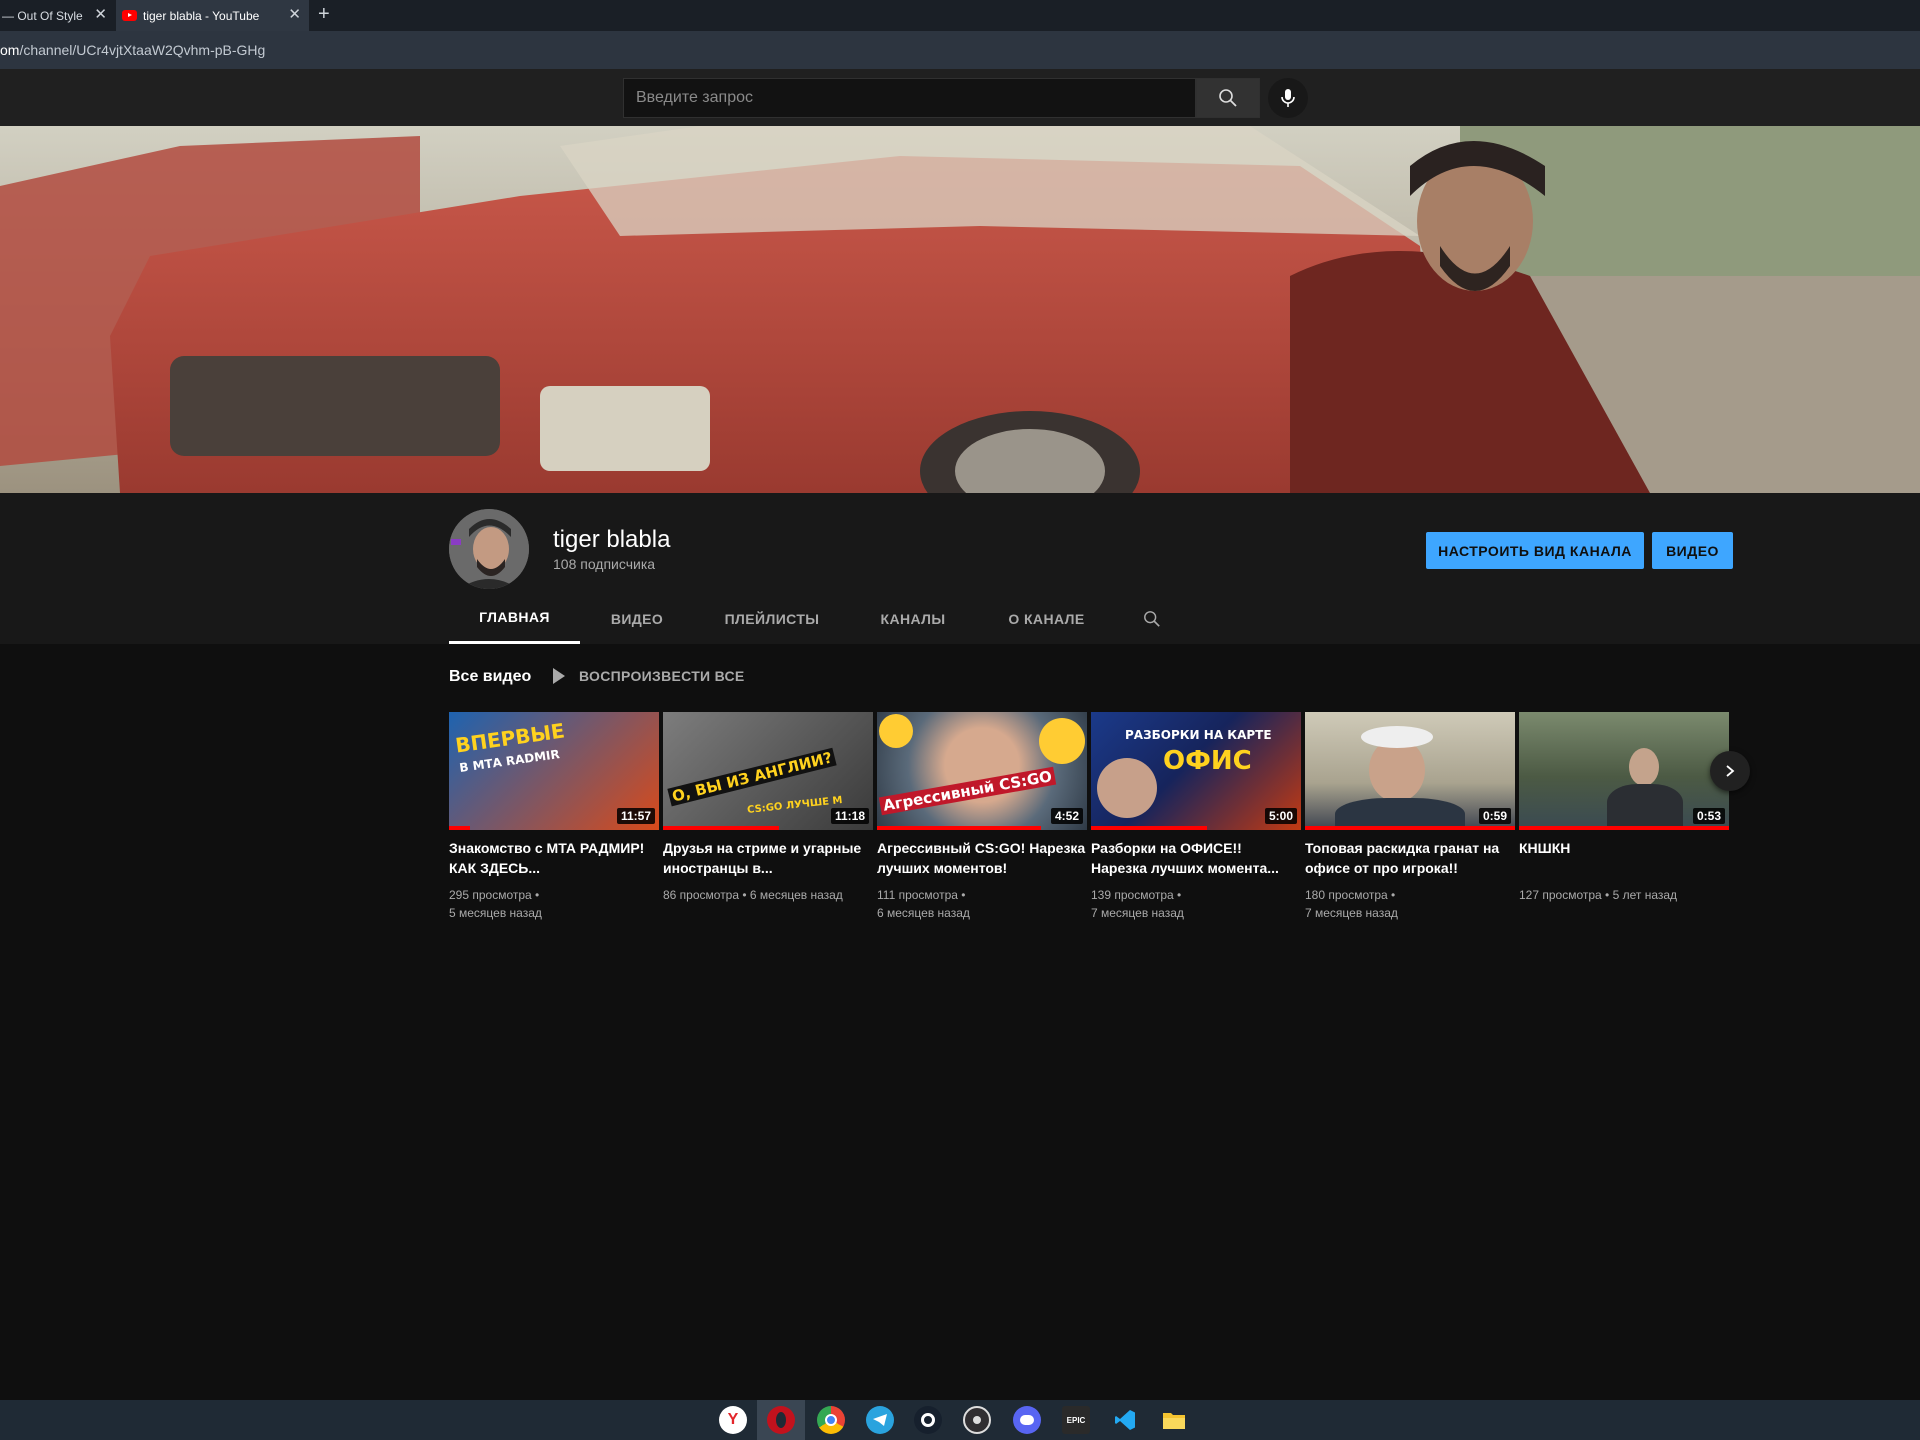  What do you see at coordinates (1410, 904) in the screenshot?
I see `video-meta: 180 просмотра • 7 месяцев назад` at bounding box center [1410, 904].